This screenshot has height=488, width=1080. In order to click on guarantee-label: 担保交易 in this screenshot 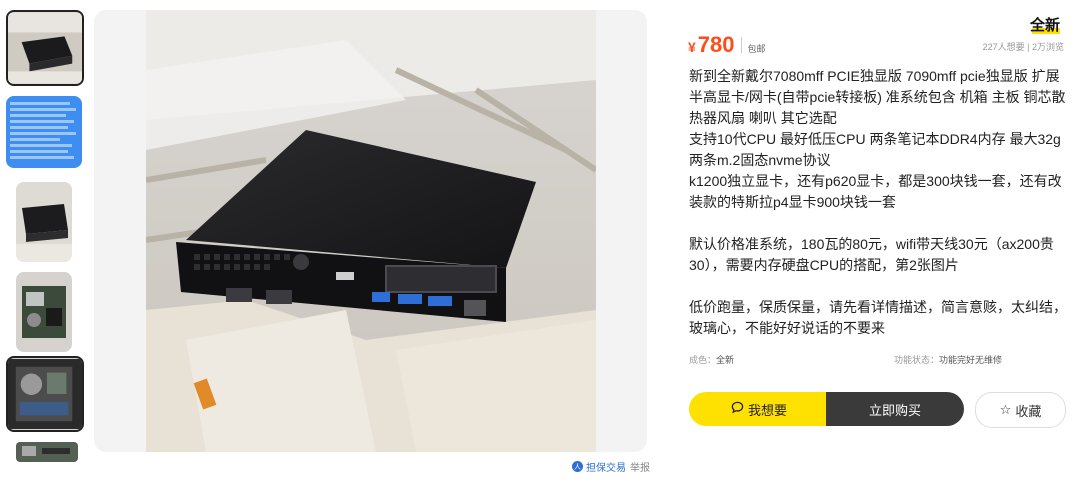, I will do `click(606, 468)`.